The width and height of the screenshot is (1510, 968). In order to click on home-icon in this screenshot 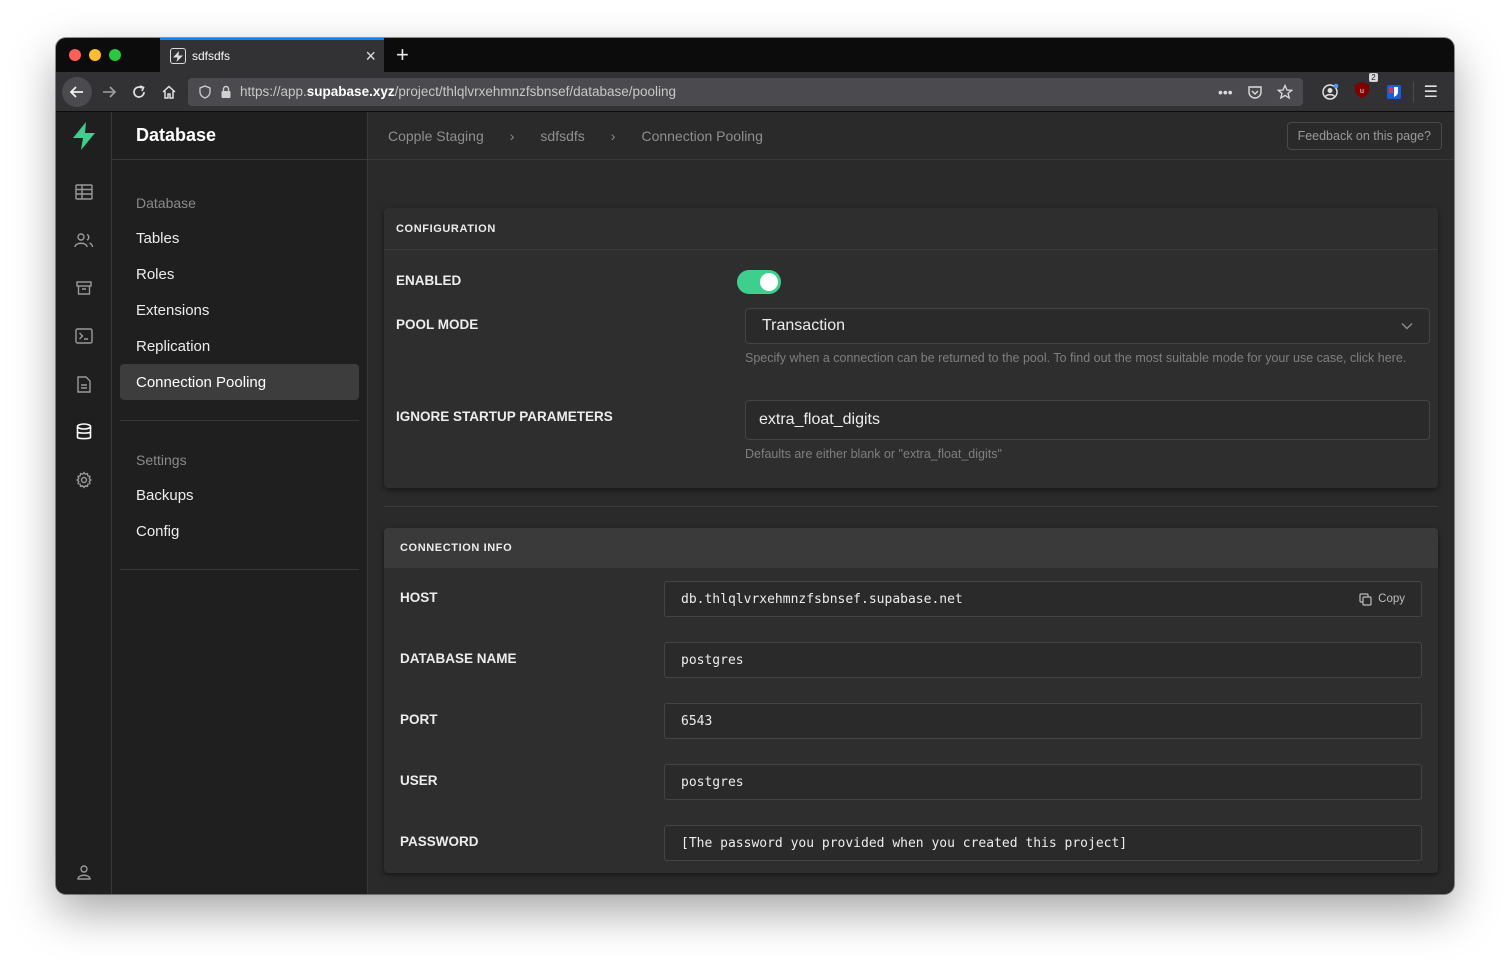, I will do `click(169, 91)`.